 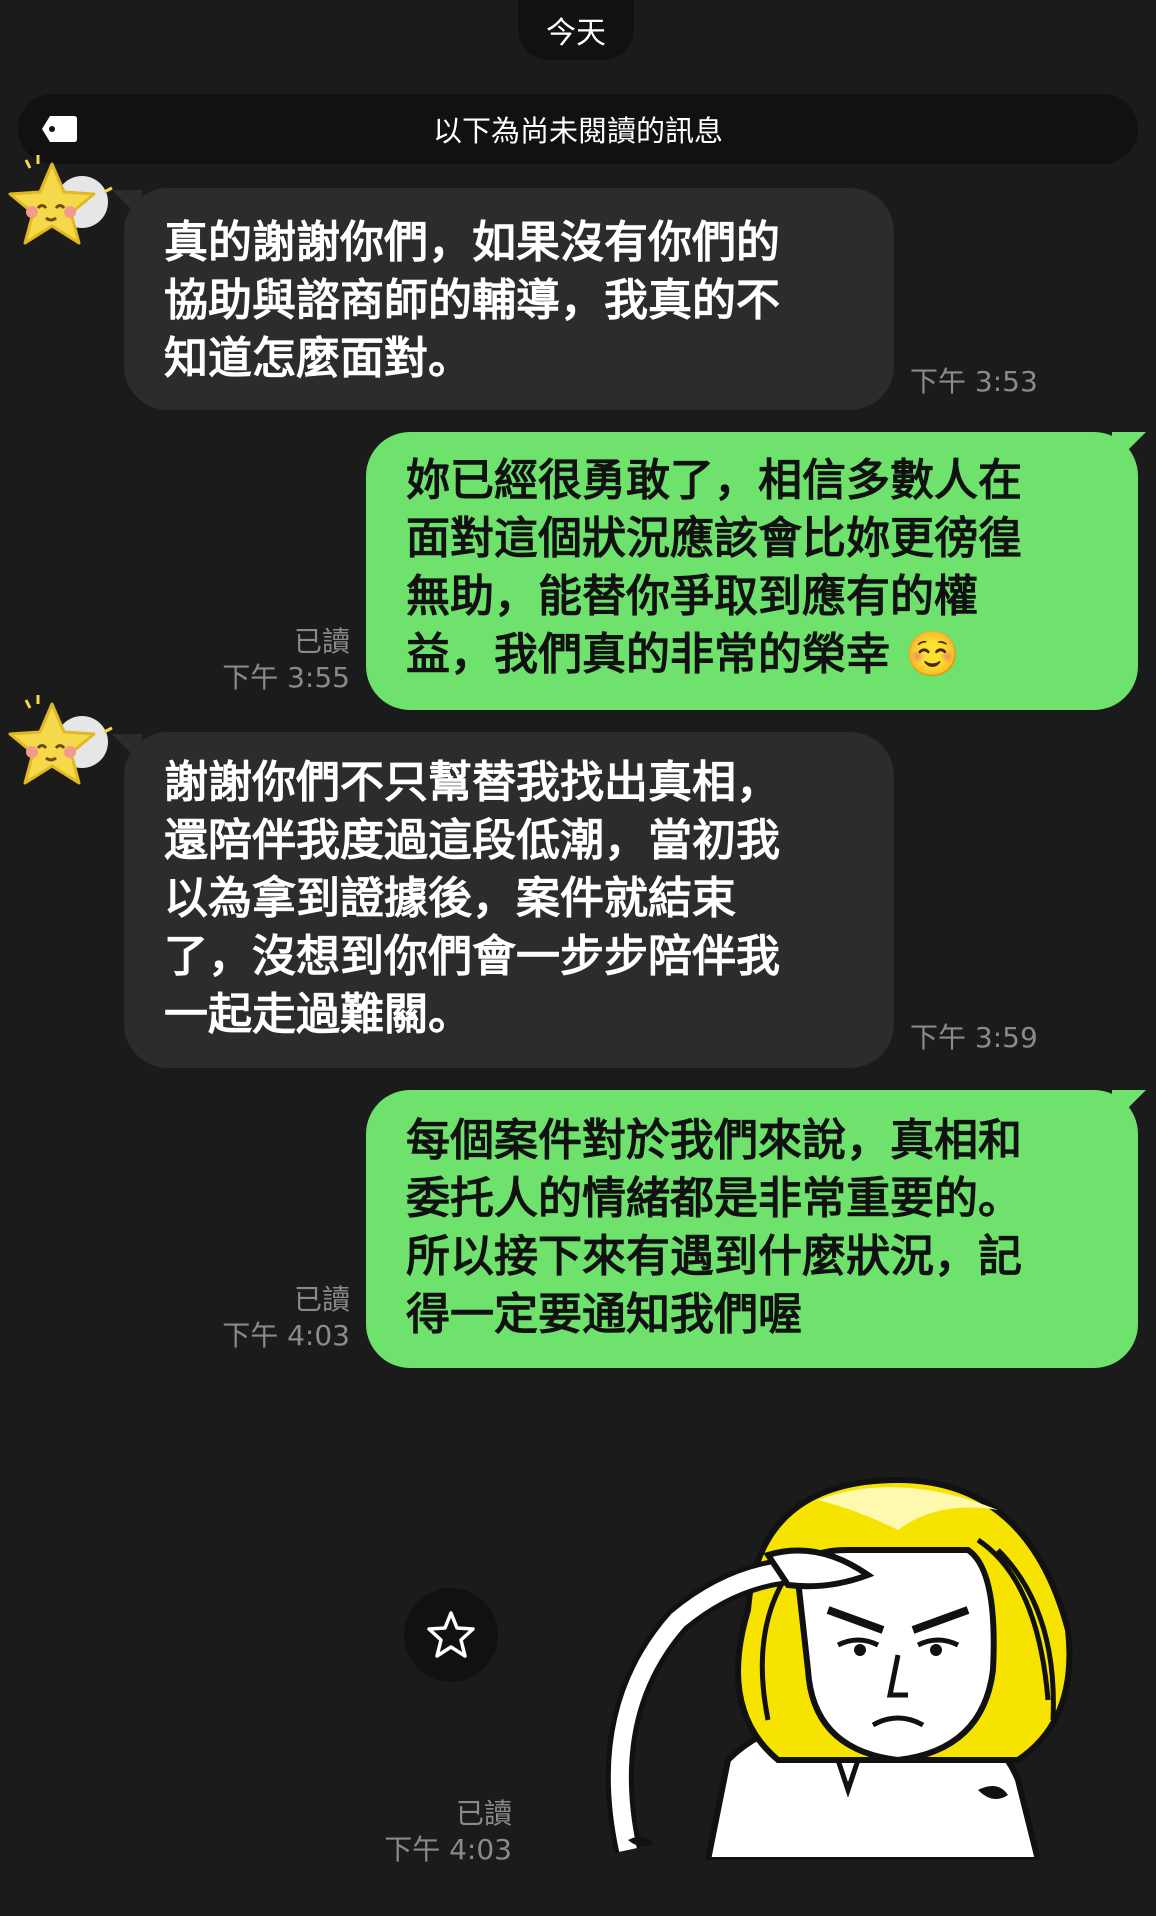 I want to click on star-favorite-button, so click(x=451, y=1635).